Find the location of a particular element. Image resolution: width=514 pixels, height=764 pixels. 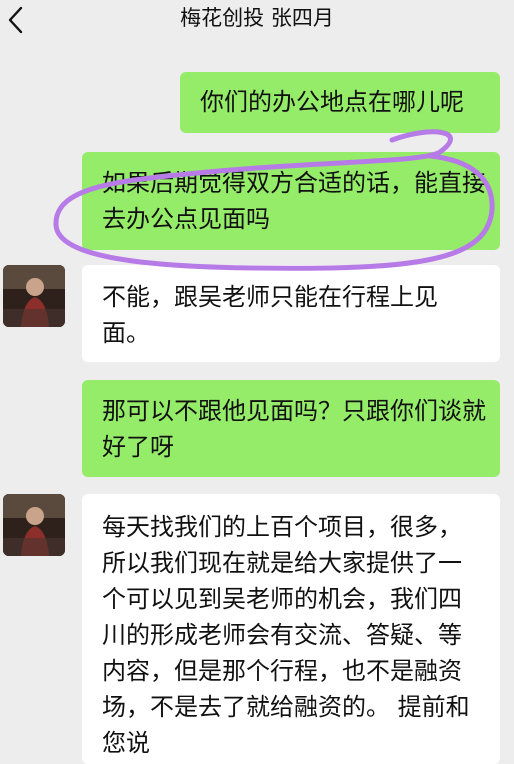

message-bubble-sent: 你们的办公地点在哪儿呢 is located at coordinates (340, 102).